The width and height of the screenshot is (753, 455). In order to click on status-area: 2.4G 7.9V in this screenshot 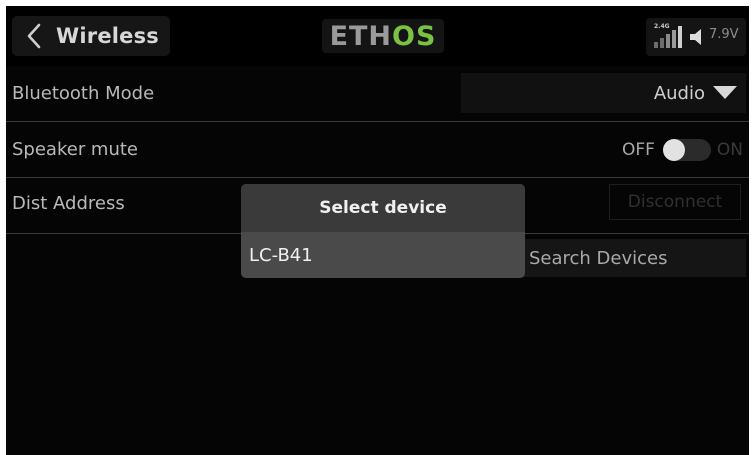, I will do `click(696, 37)`.